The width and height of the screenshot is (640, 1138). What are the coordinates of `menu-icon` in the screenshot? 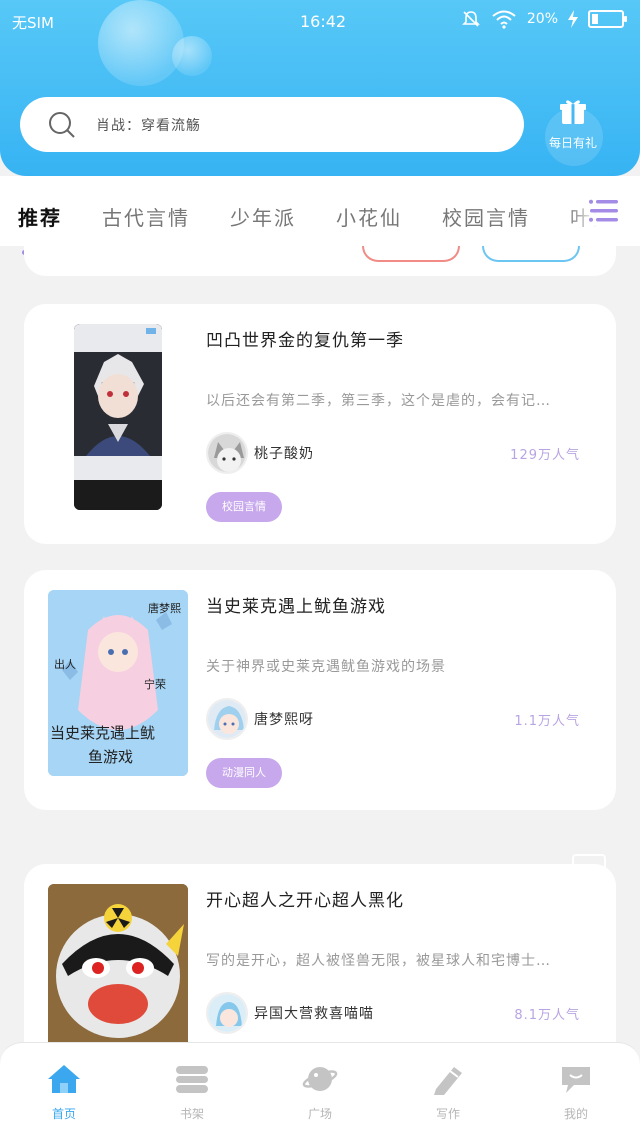 It's located at (603, 210).